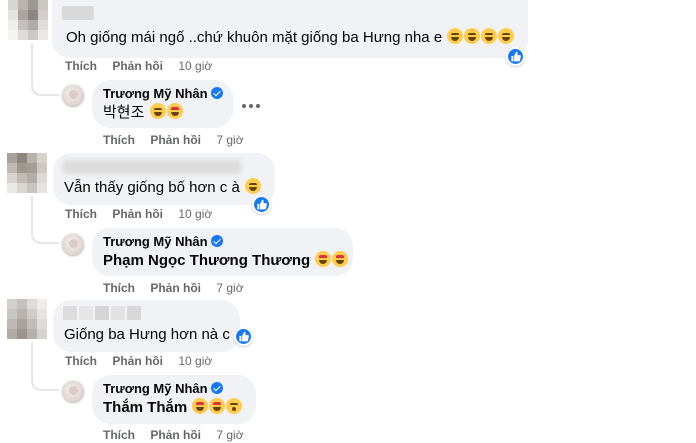 Image resolution: width=696 pixels, height=443 pixels. I want to click on comment-text-body: Vẫn thấy giống bố hơn c à, so click(152, 187).